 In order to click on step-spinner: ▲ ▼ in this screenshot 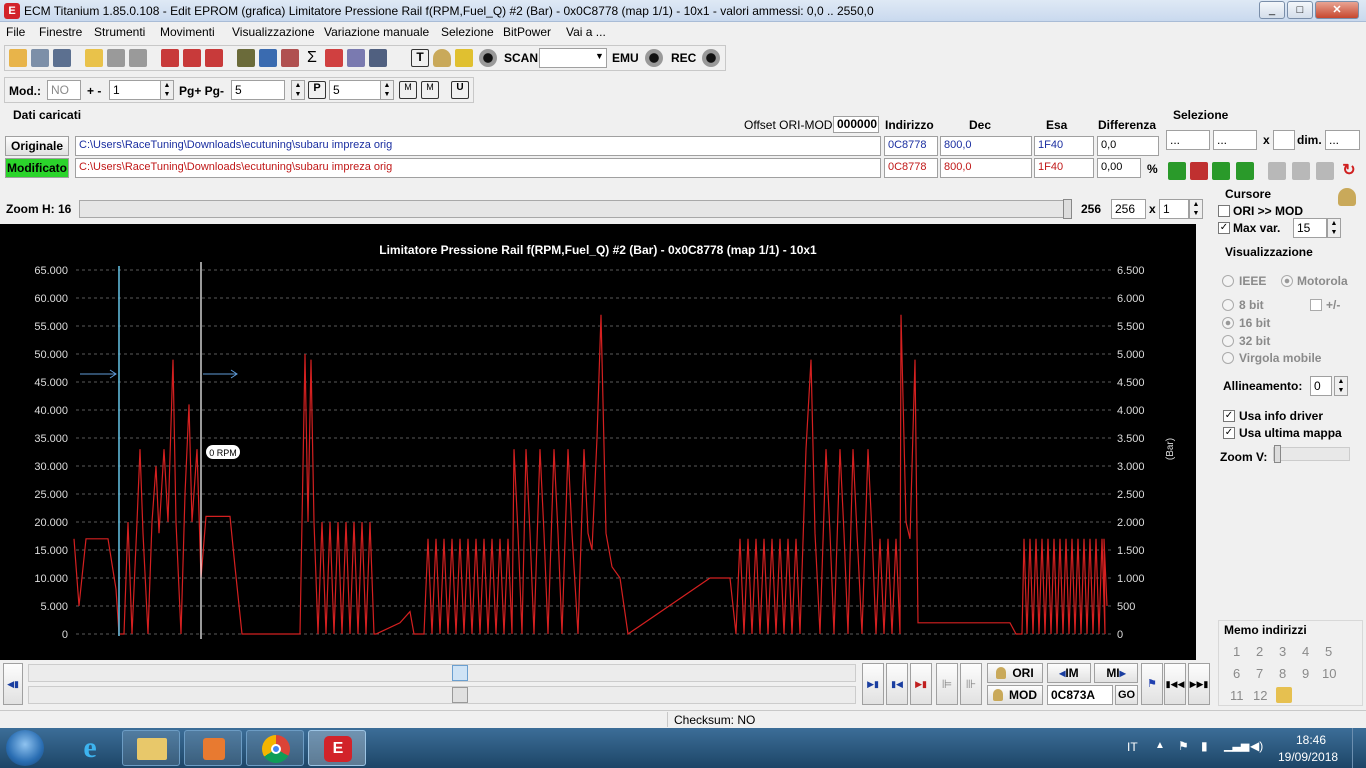, I will do `click(167, 90)`.